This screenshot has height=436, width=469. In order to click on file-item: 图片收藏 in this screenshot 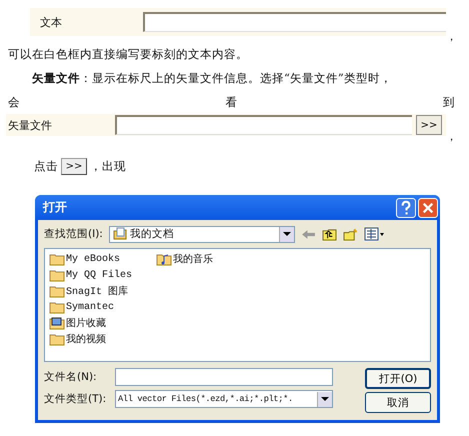, I will do `click(96, 323)`.